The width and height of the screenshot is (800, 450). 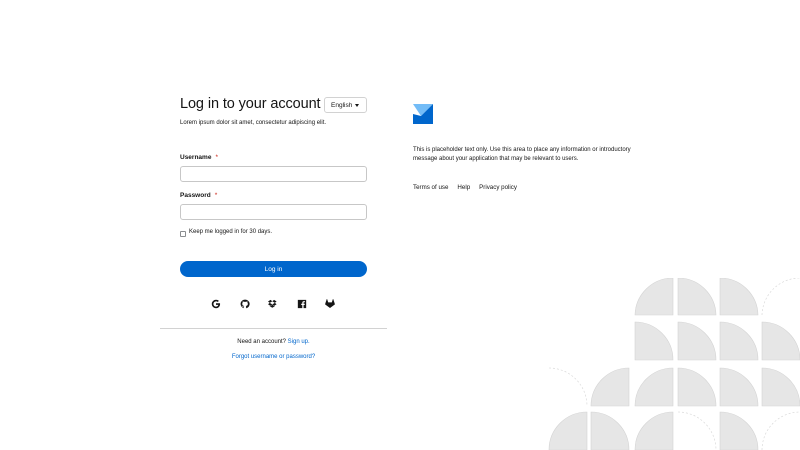 I want to click on login-button: Log in, so click(x=273, y=269).